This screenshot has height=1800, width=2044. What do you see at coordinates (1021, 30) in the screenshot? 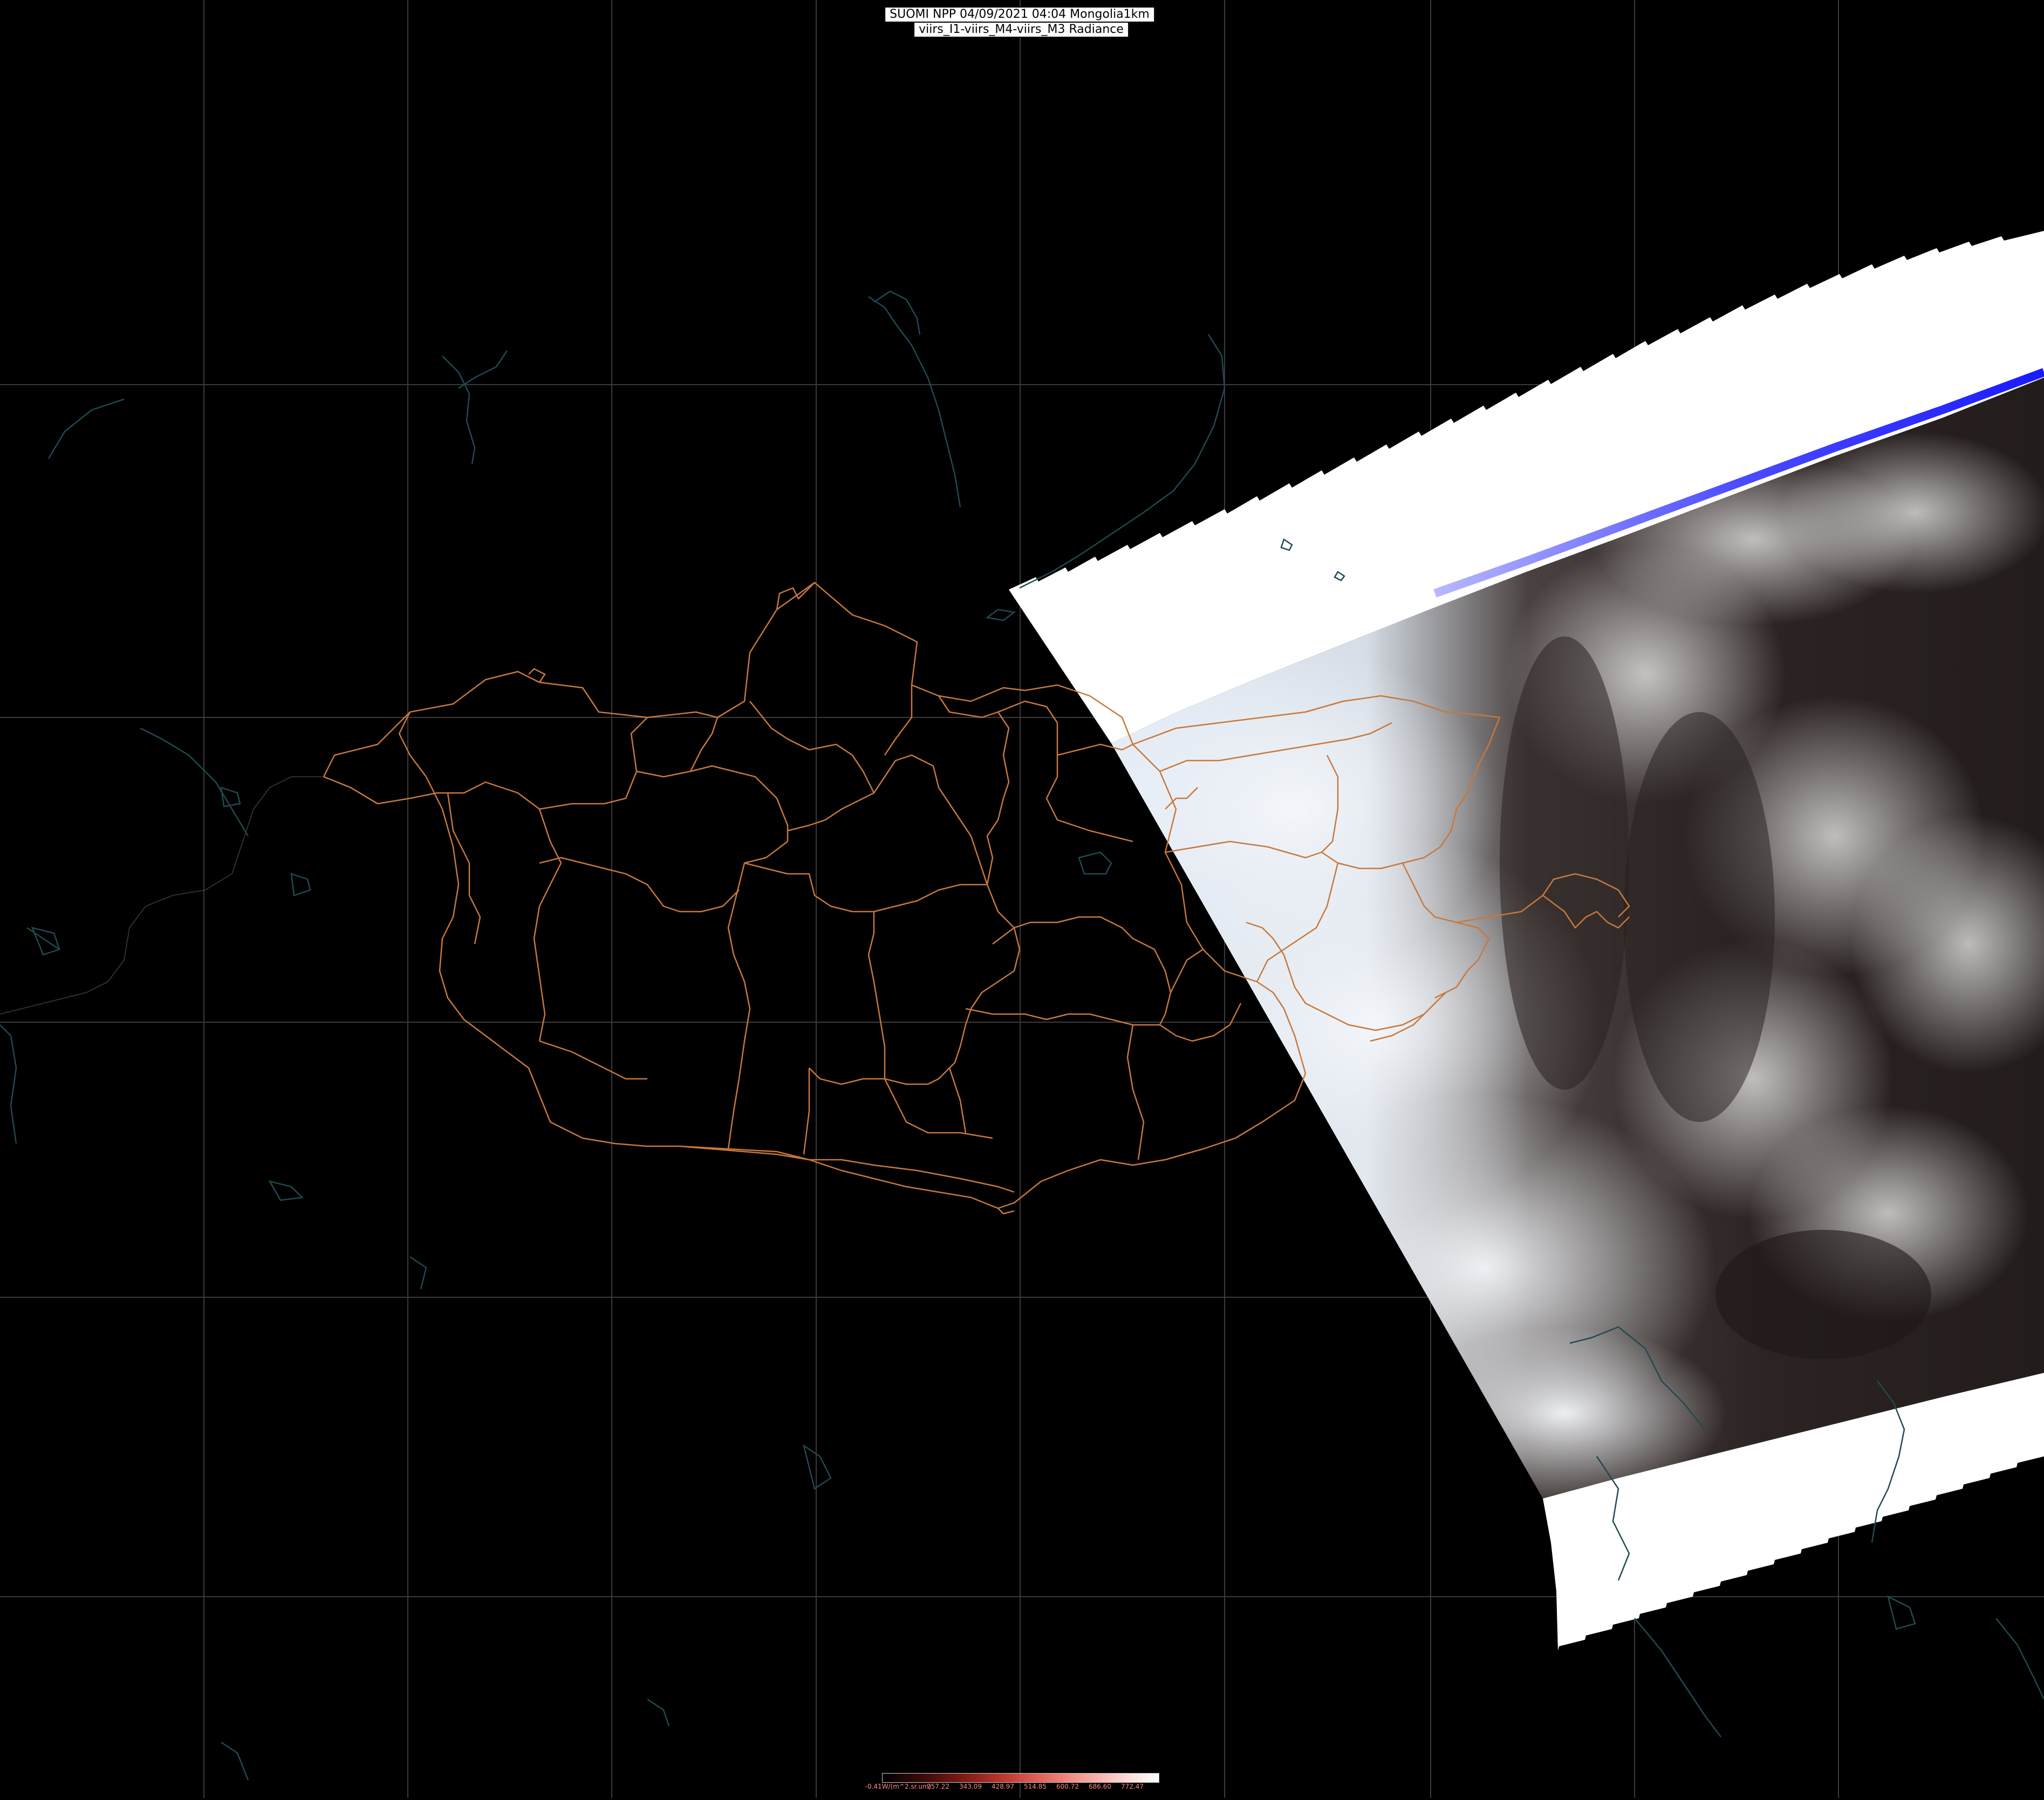
I see `map-title-line-2: viirs_I1-viirs_M4-viirs_M3 Radiance` at bounding box center [1021, 30].